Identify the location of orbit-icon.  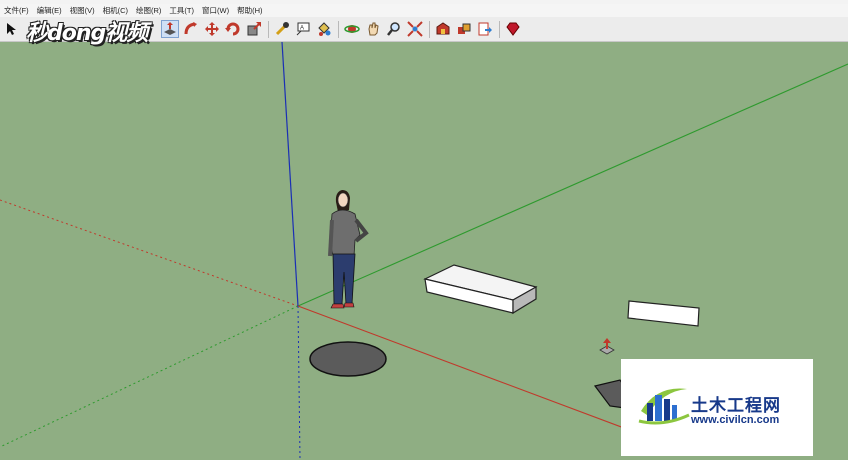
(352, 29).